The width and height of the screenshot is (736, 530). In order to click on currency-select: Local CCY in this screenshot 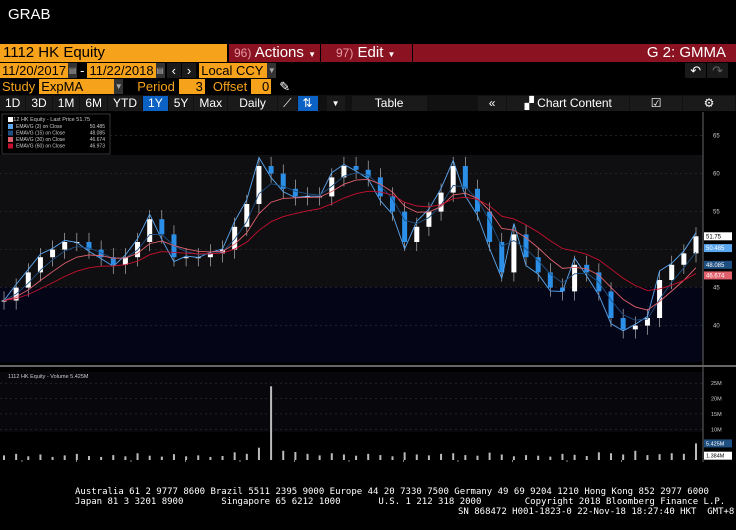, I will do `click(233, 70)`.